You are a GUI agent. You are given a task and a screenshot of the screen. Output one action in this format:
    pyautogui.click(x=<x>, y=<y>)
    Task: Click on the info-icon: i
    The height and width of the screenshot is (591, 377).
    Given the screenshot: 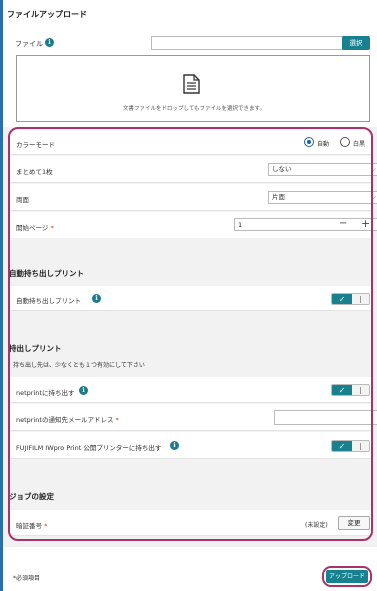 What is the action you would take?
    pyautogui.click(x=49, y=42)
    